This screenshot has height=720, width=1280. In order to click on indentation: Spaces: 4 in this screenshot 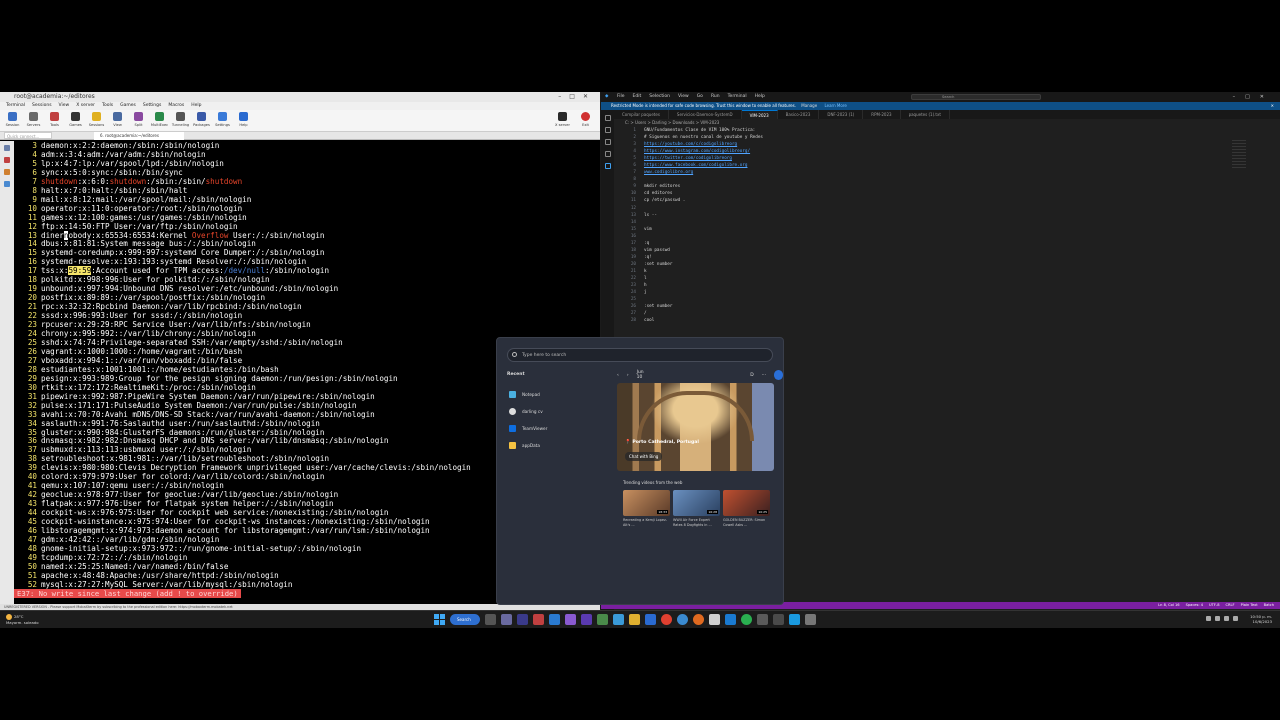, I will do `click(1194, 605)`.